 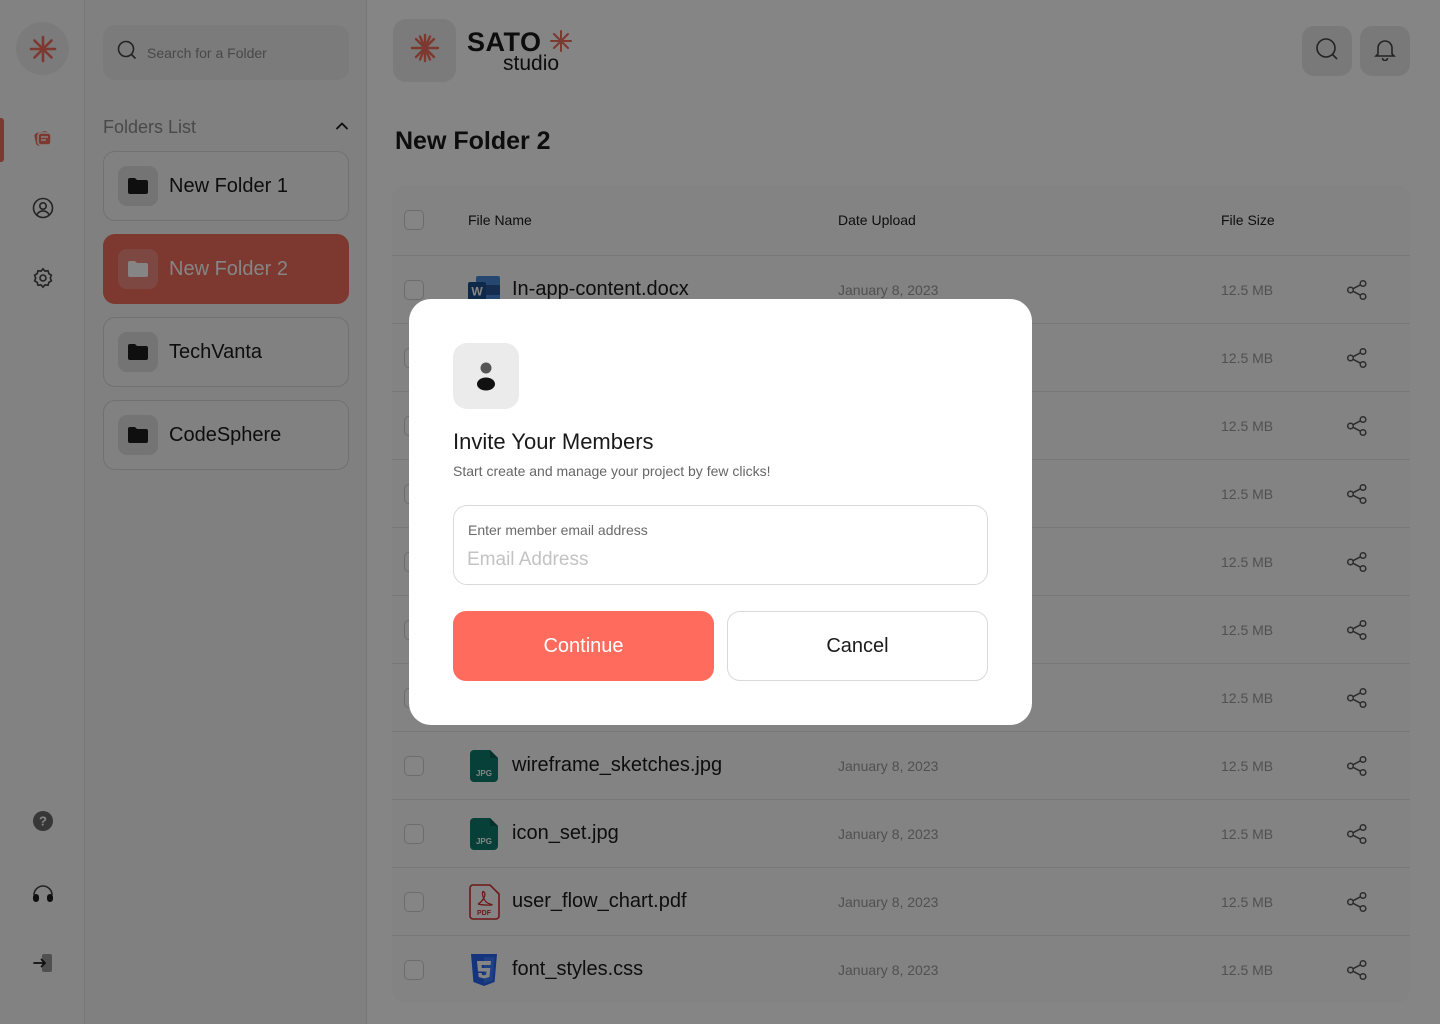 What do you see at coordinates (486, 376) in the screenshot?
I see `user-icon` at bounding box center [486, 376].